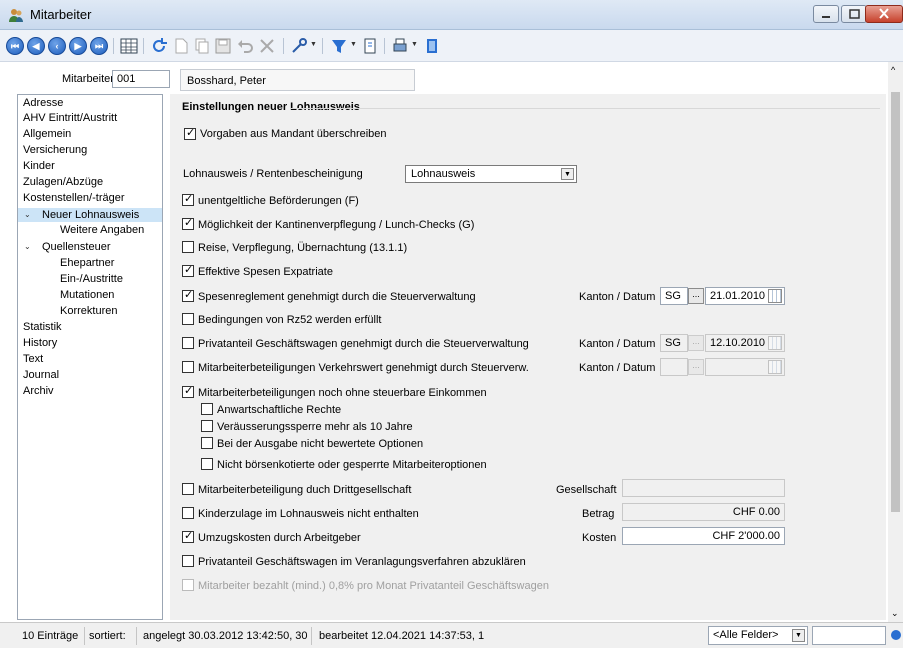 The width and height of the screenshot is (903, 648). What do you see at coordinates (33, 359) in the screenshot?
I see `sidebar-item-text: Text` at bounding box center [33, 359].